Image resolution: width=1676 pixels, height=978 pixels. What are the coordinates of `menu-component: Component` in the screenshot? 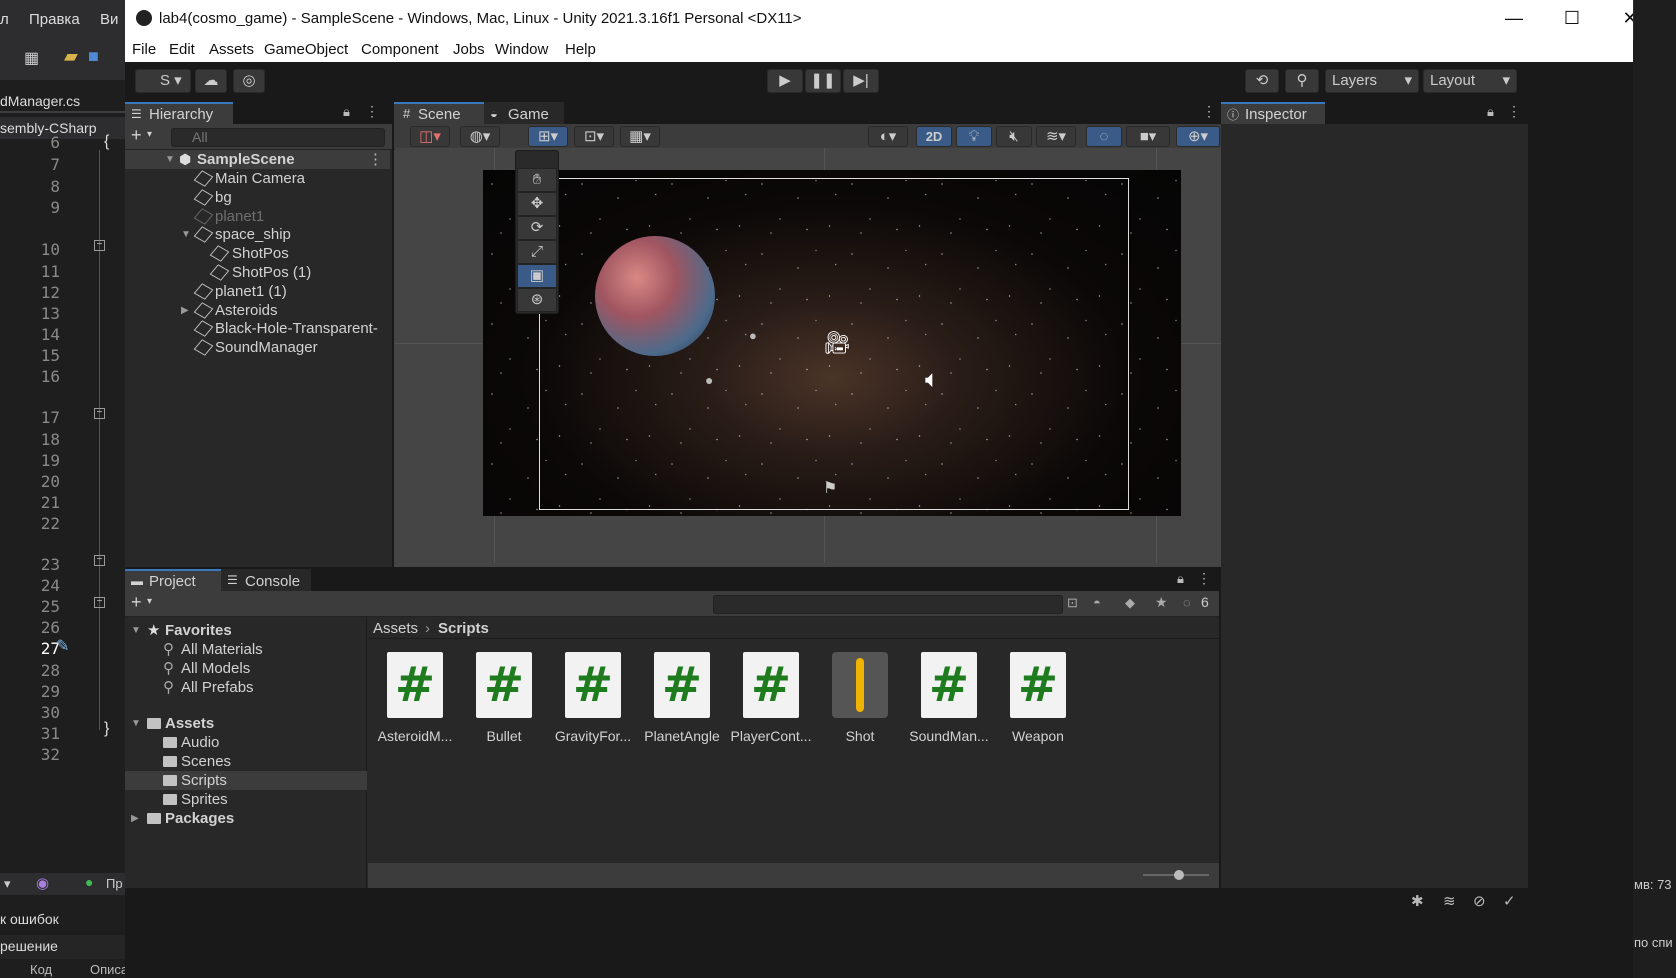 It's located at (400, 49).